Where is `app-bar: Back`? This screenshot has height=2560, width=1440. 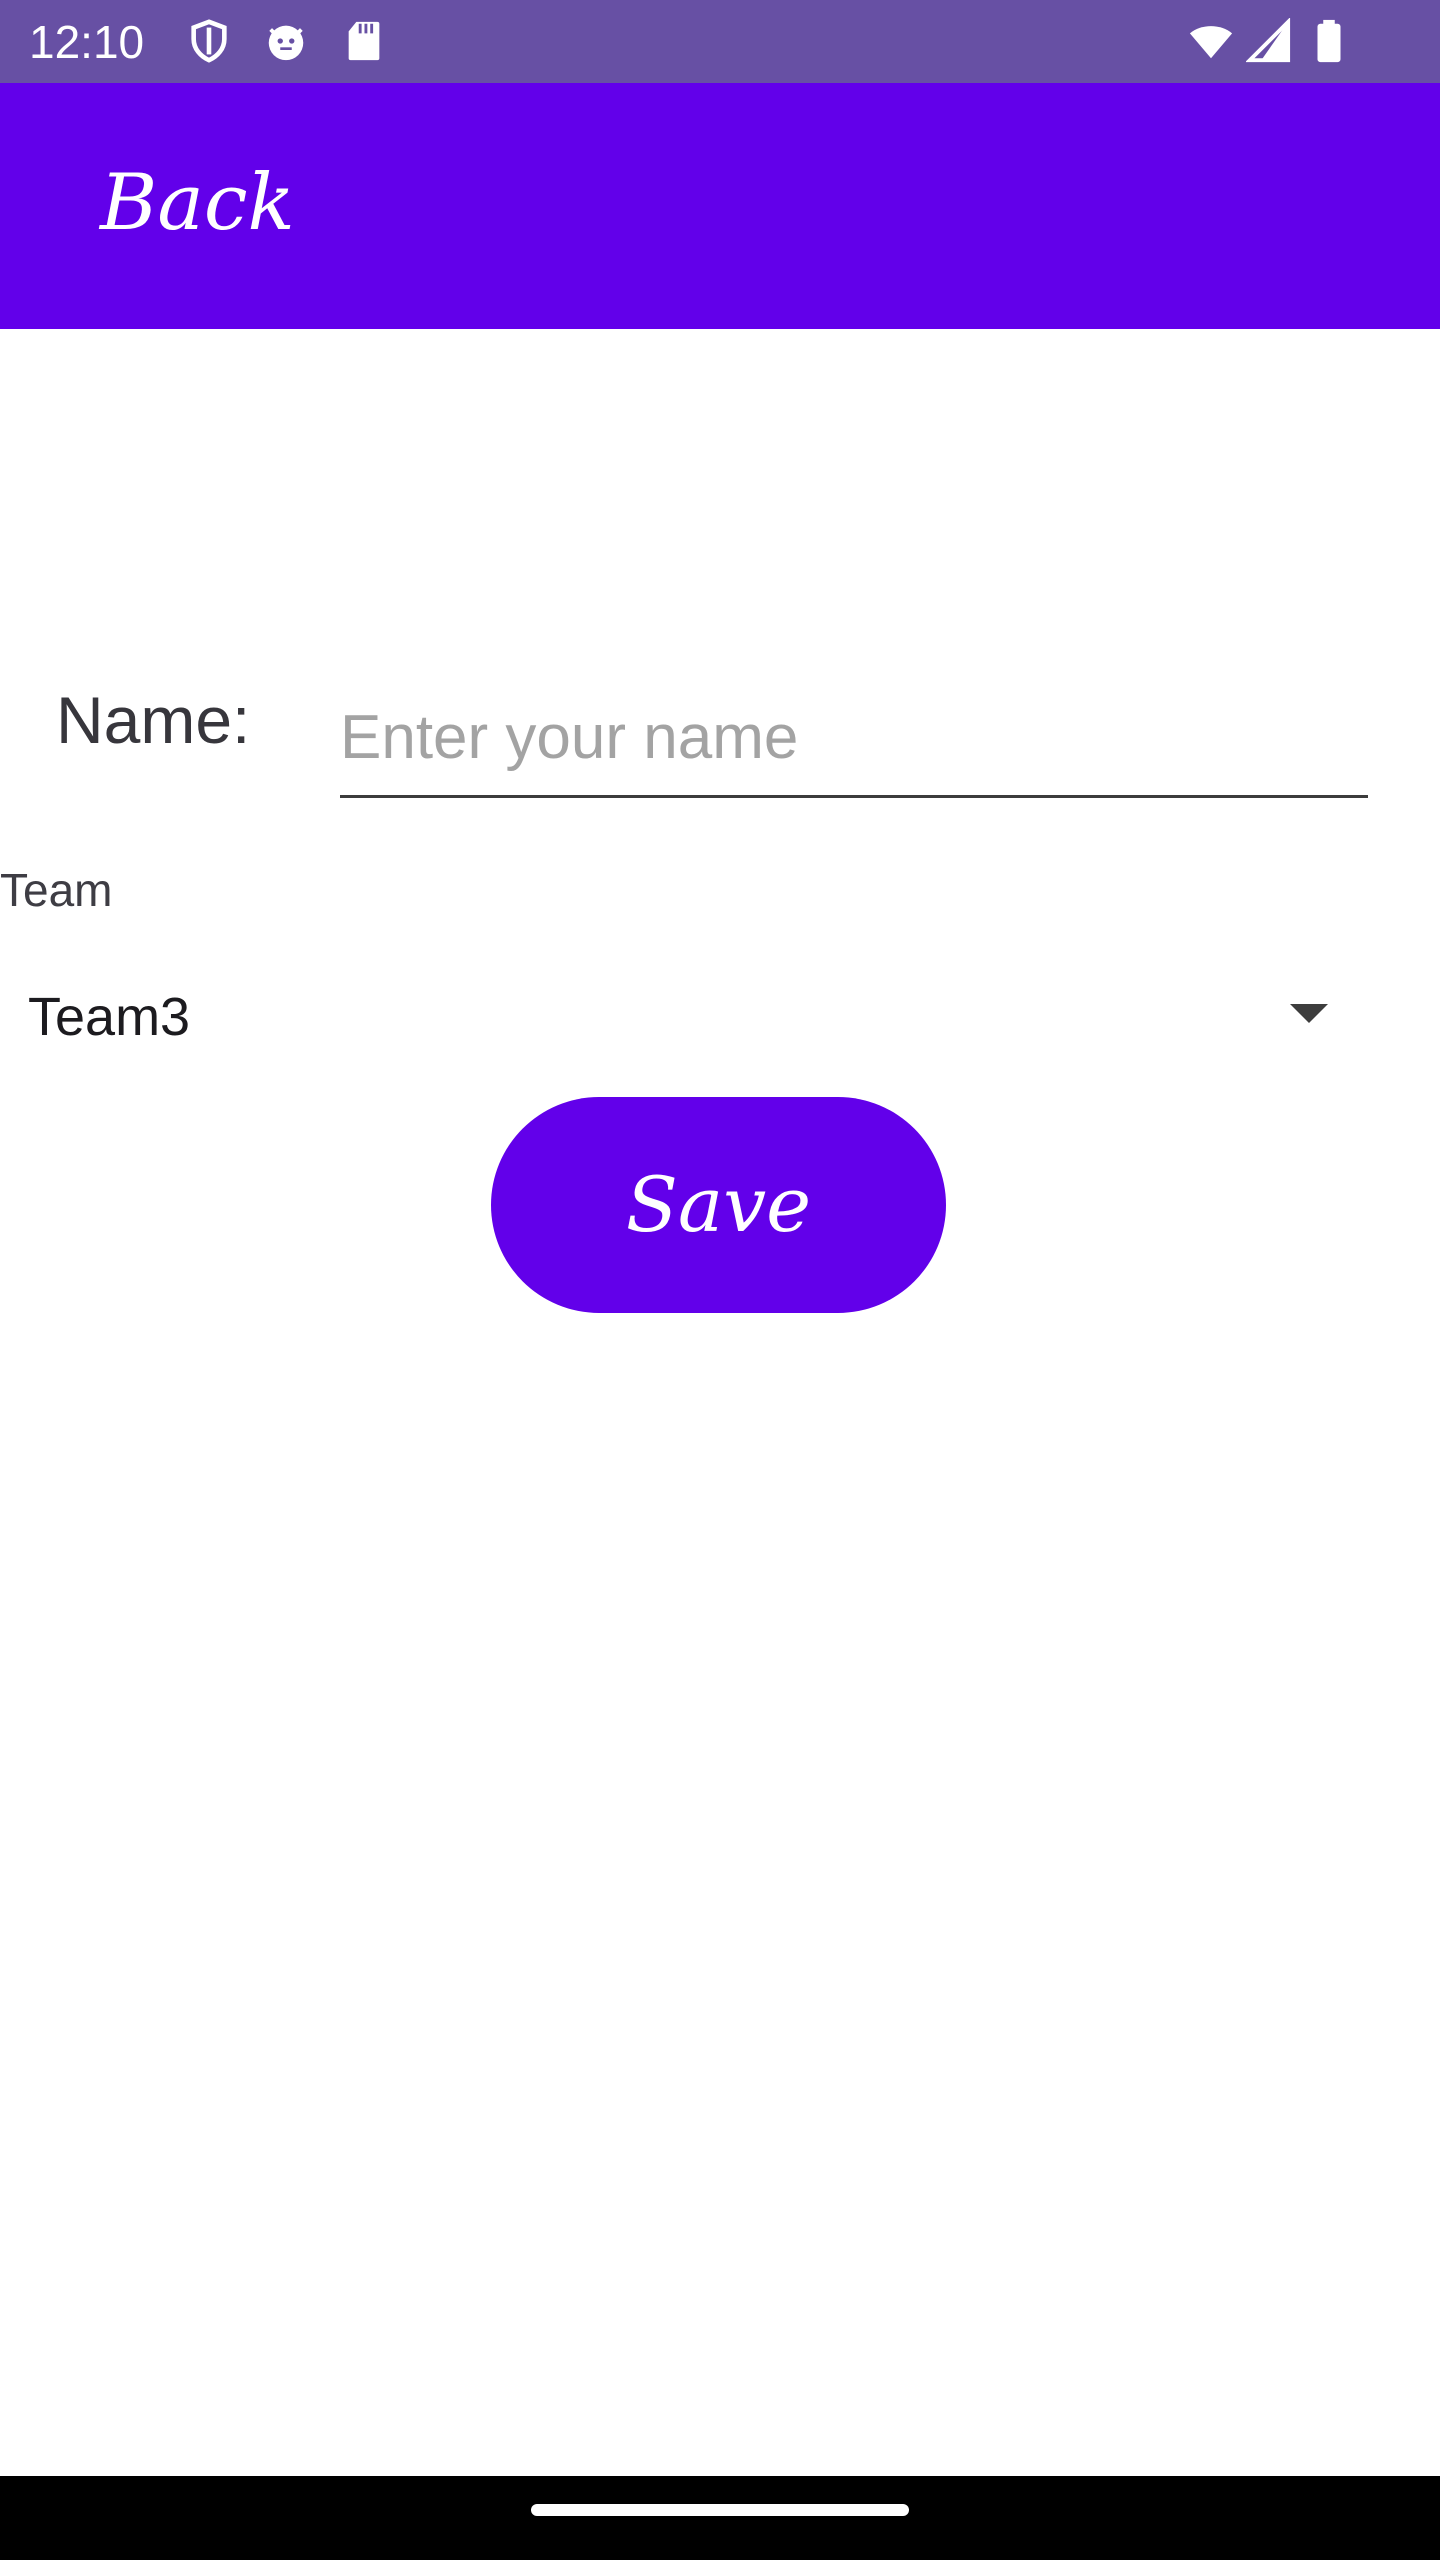 app-bar: Back is located at coordinates (720, 206).